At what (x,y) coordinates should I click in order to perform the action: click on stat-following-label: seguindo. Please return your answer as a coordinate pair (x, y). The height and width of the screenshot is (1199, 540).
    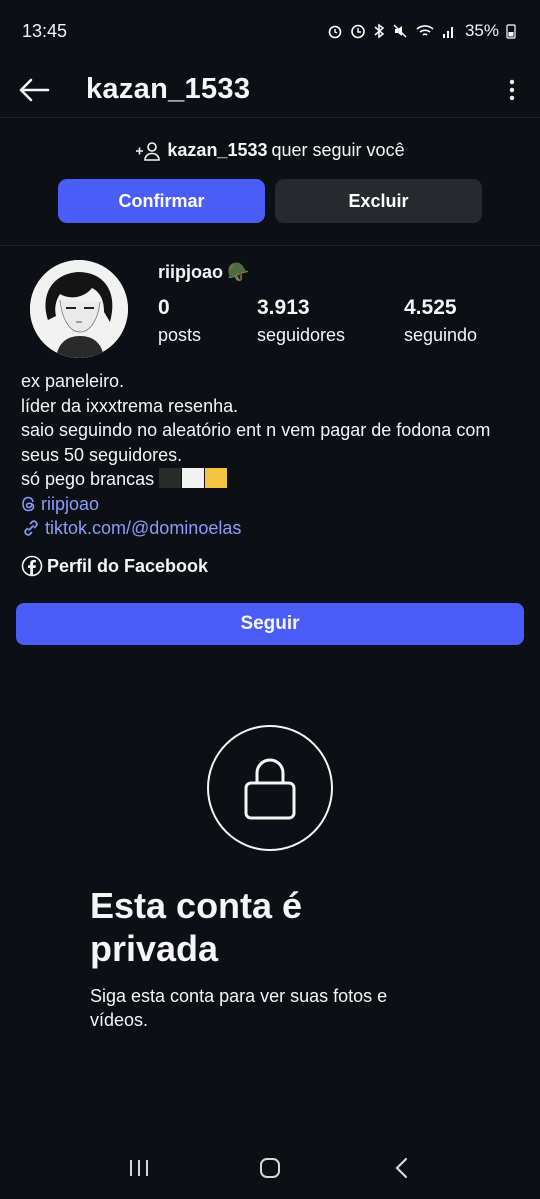
    Looking at the image, I should click on (441, 335).